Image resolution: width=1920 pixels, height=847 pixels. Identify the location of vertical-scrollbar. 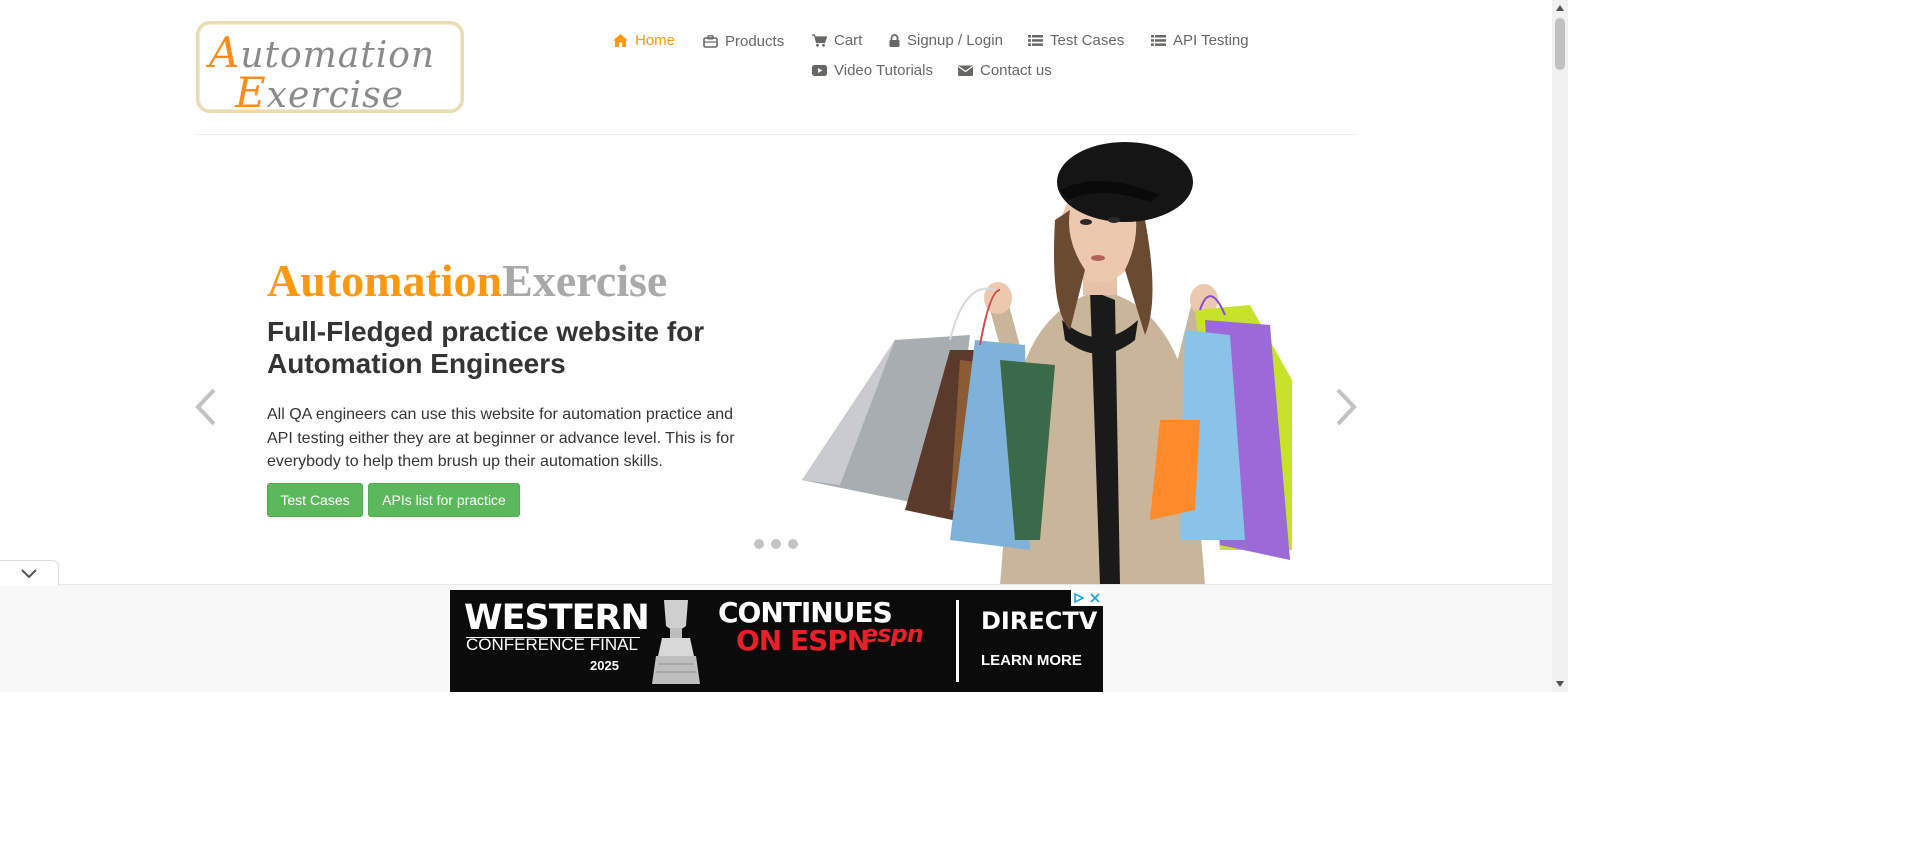
(1560, 346).